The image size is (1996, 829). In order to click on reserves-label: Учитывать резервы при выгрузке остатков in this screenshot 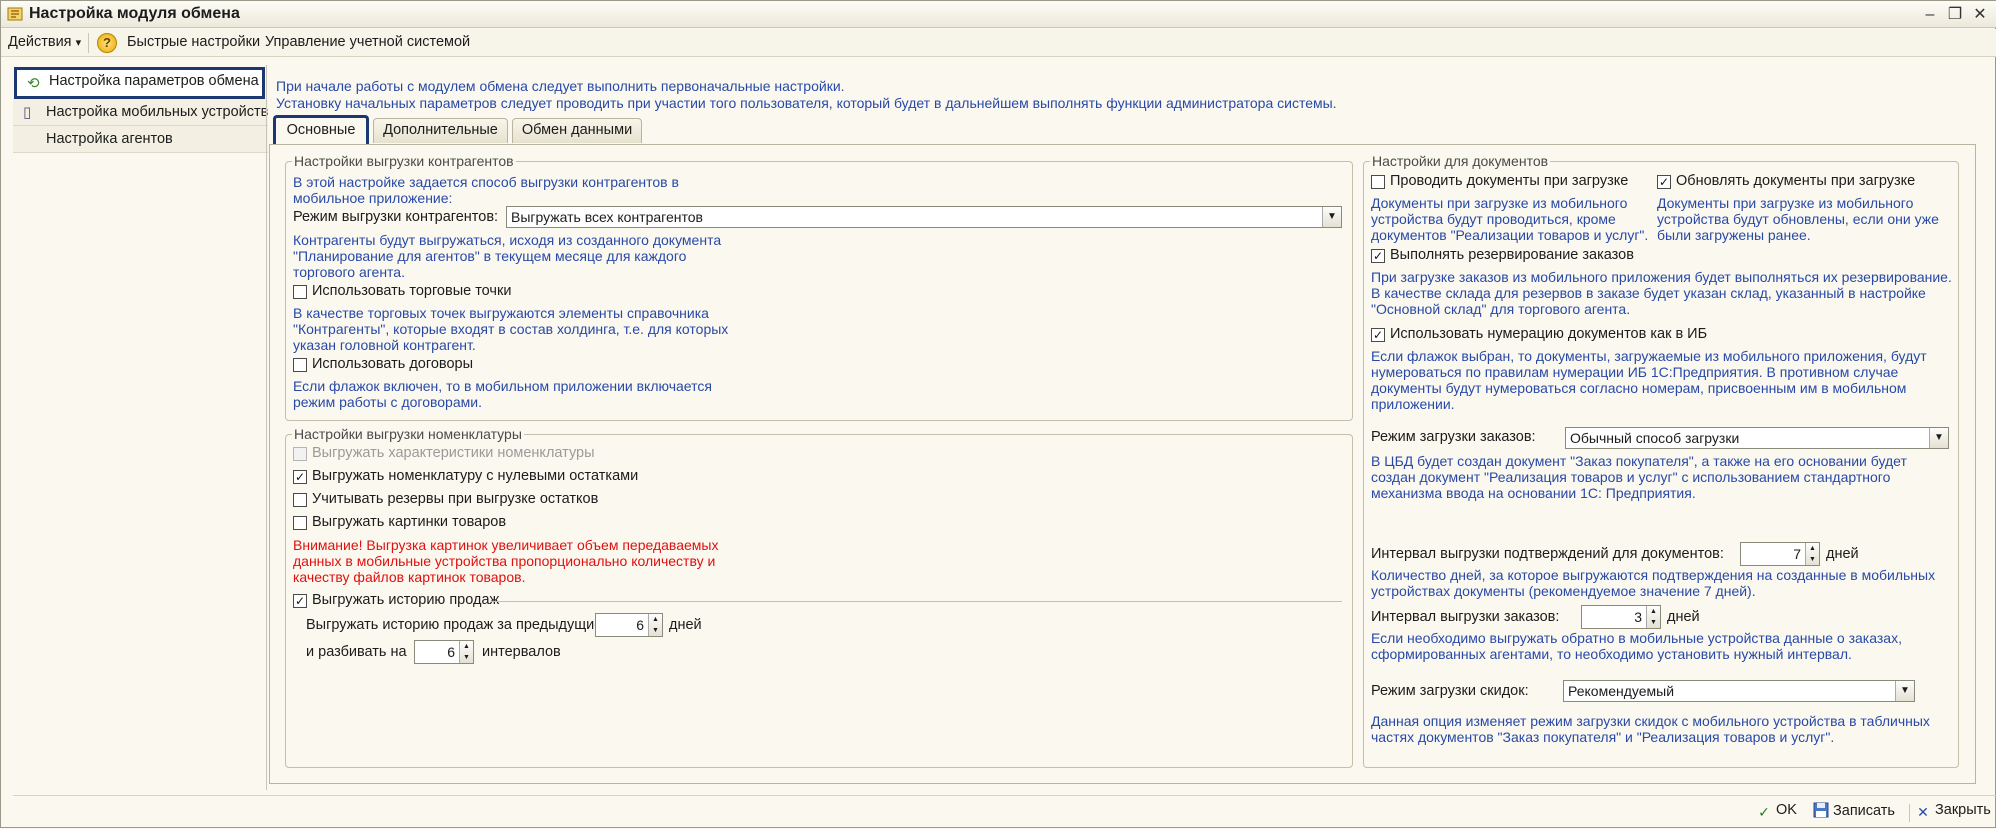, I will do `click(455, 499)`.